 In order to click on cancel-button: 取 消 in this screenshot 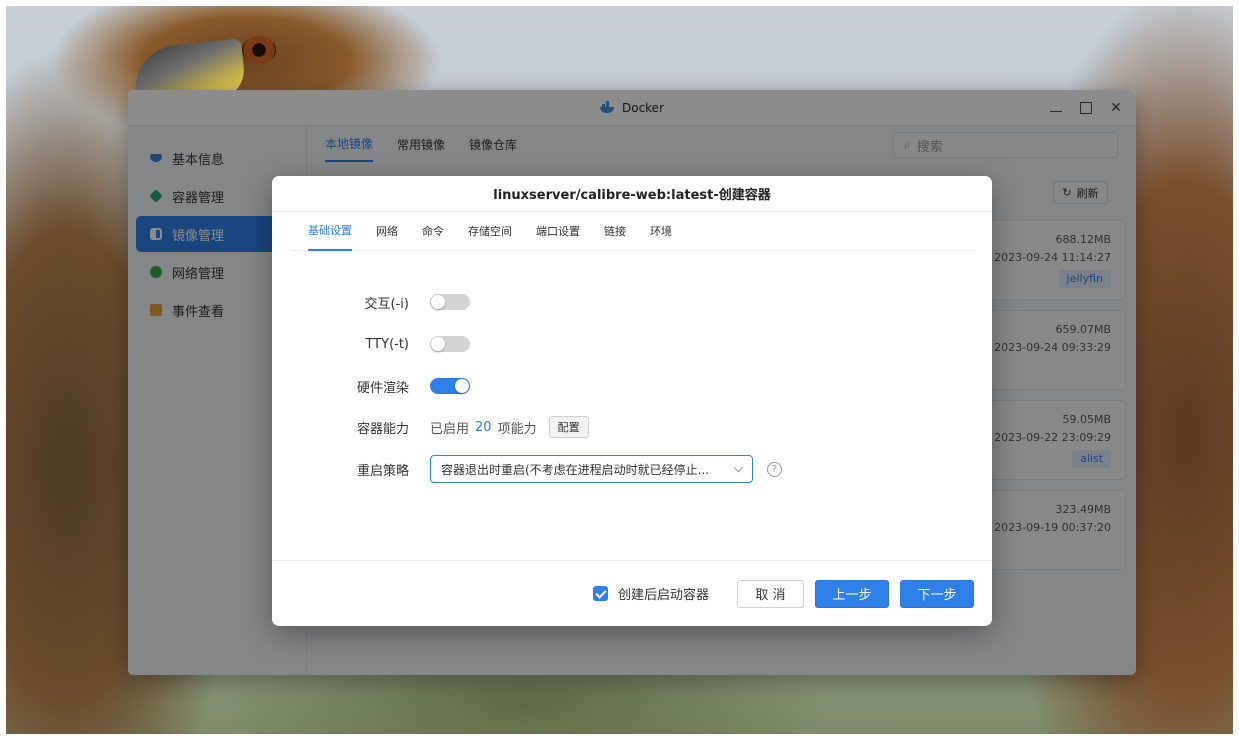, I will do `click(770, 593)`.